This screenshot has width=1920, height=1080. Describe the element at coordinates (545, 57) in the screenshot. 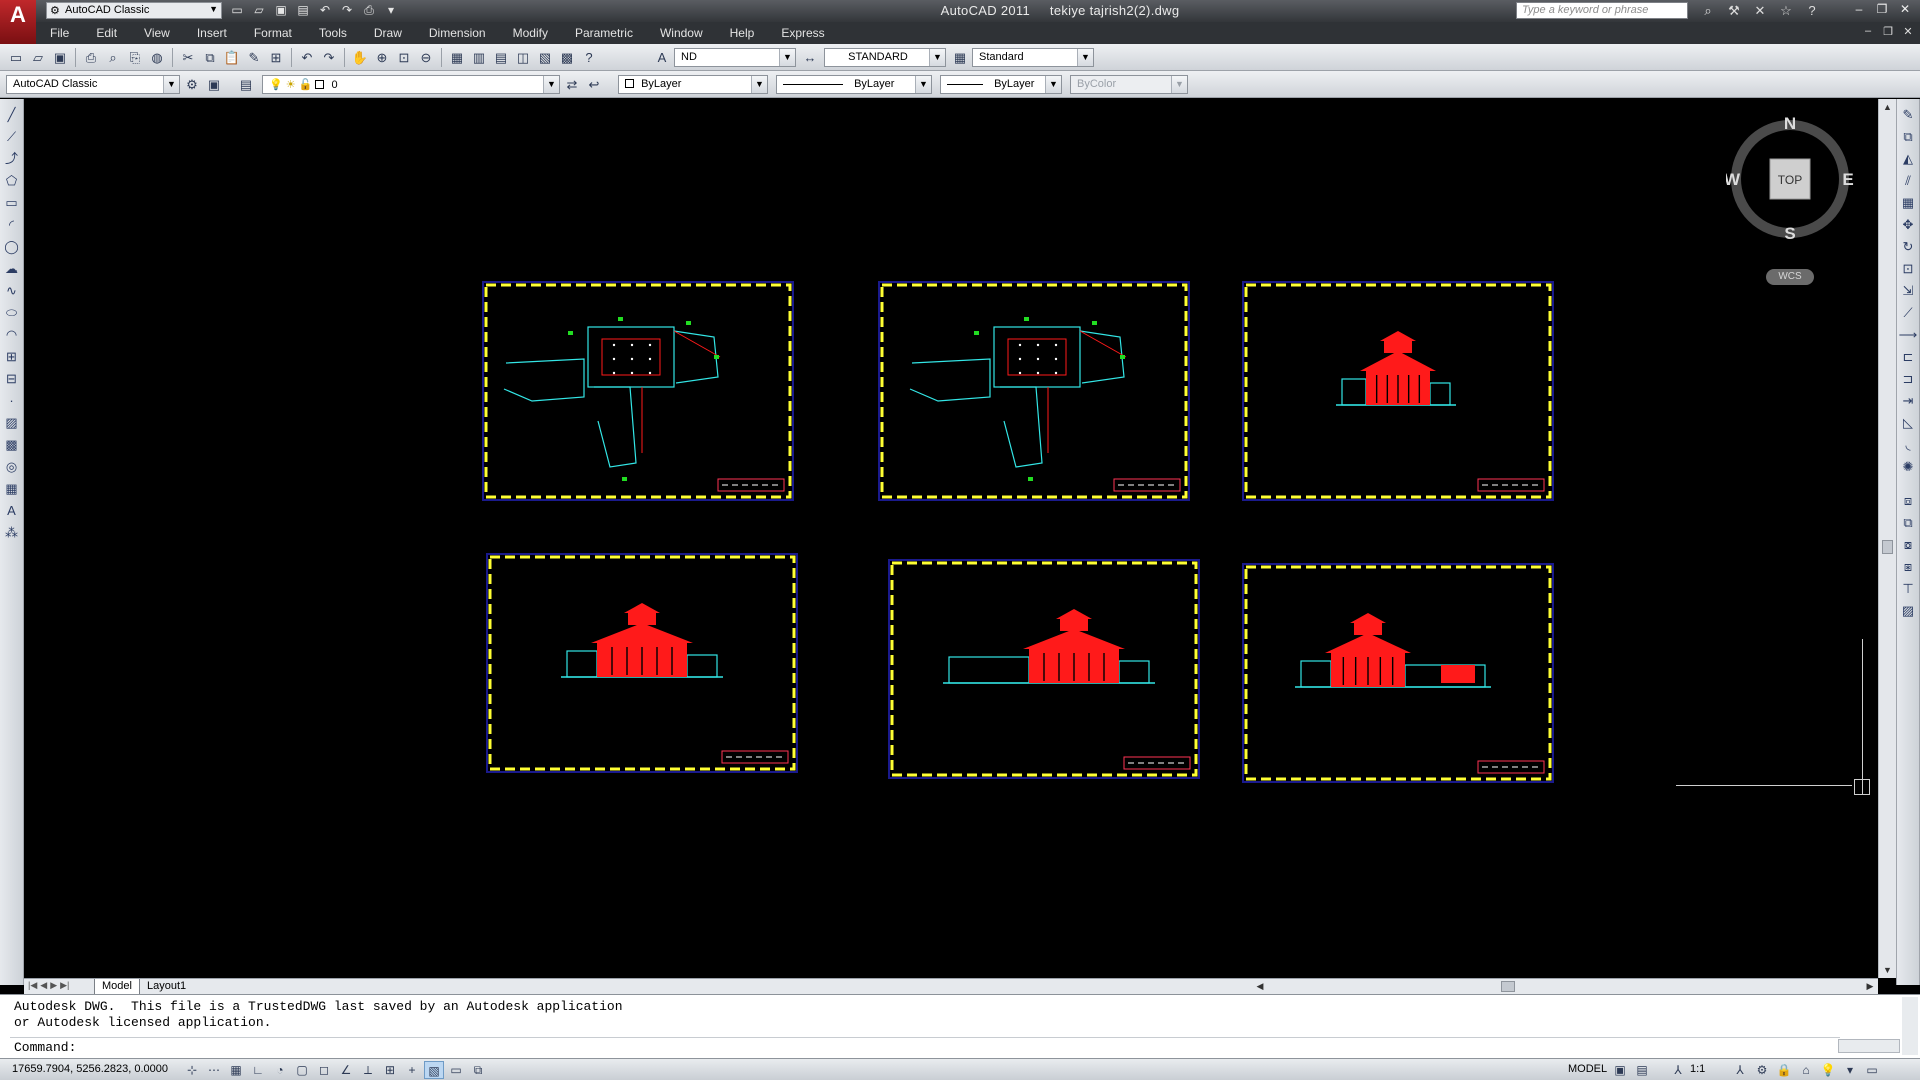

I see `markup-icon: ▧` at that location.